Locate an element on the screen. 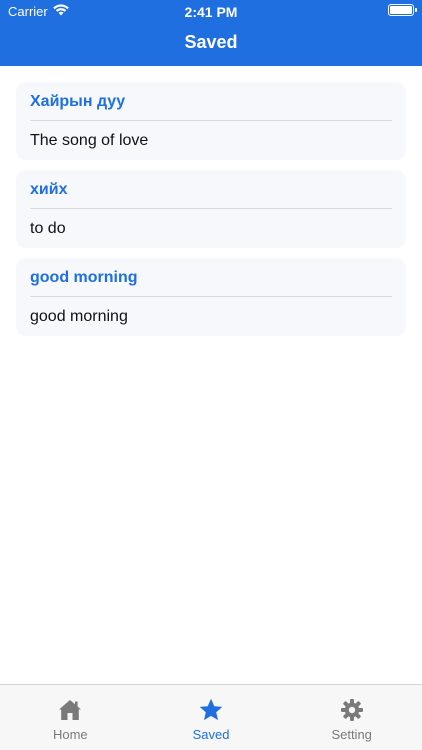  tab-bar: Home Saved Setting is located at coordinates (211, 717).